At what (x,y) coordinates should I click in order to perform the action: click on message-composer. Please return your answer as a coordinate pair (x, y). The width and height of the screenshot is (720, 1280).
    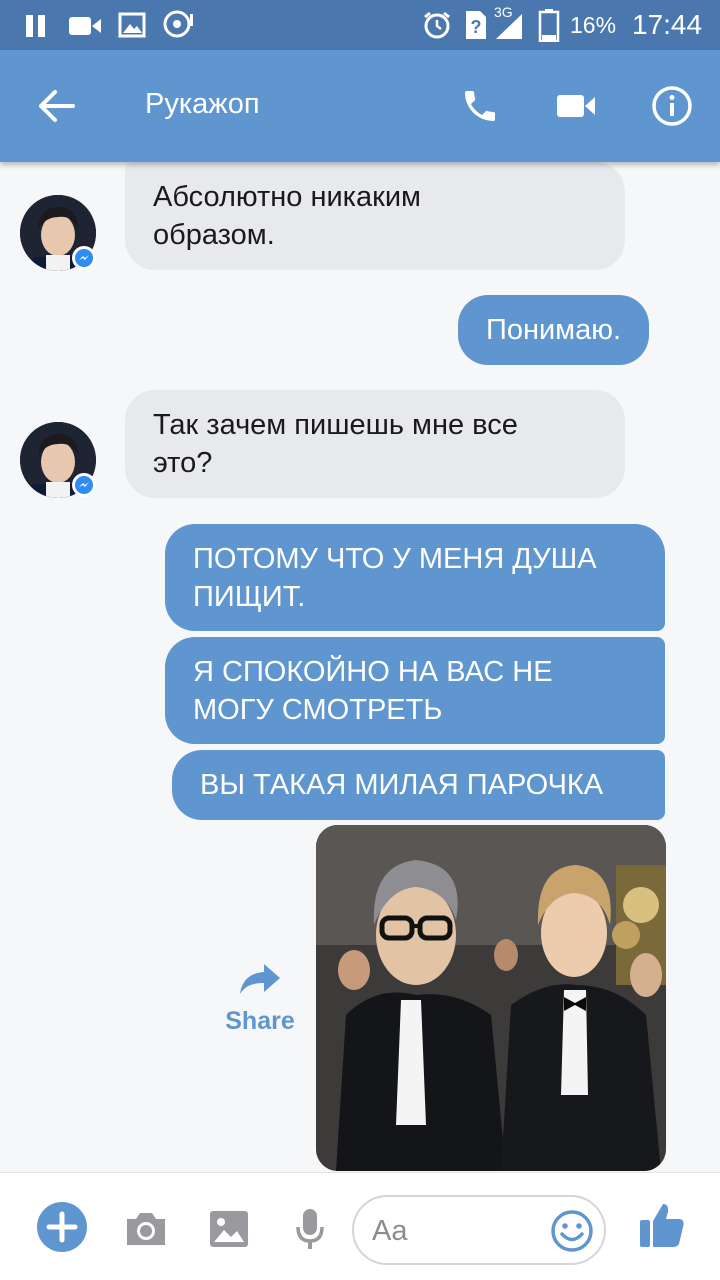
    Looking at the image, I should click on (360, 1226).